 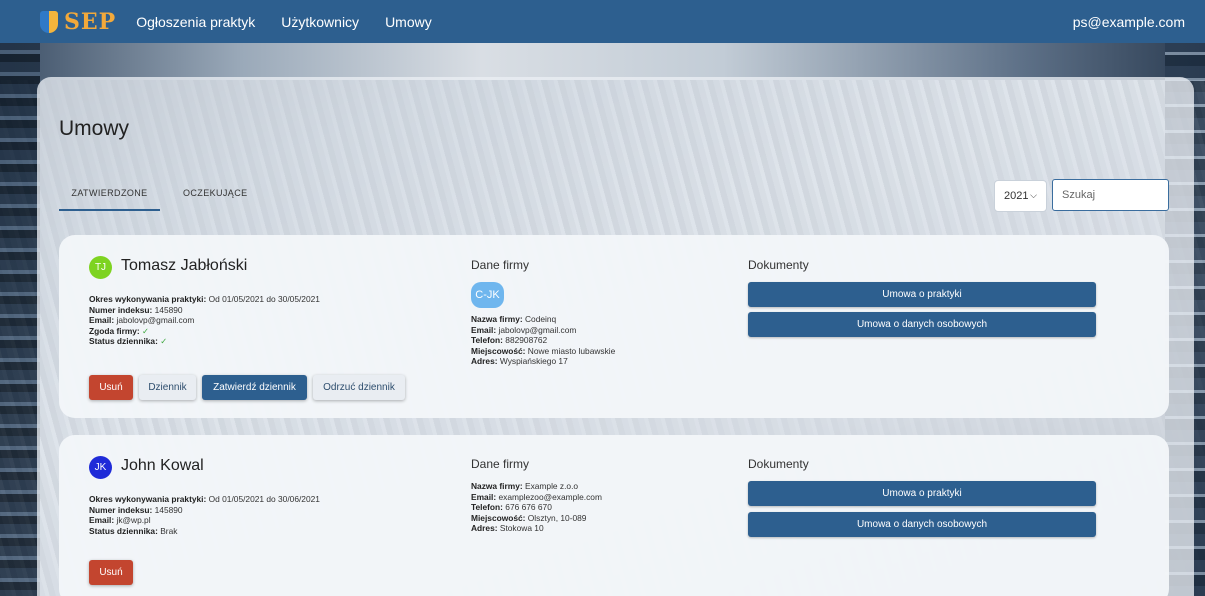 What do you see at coordinates (155, 320) in the screenshot?
I see `email-value: jabolovp@gmail.com` at bounding box center [155, 320].